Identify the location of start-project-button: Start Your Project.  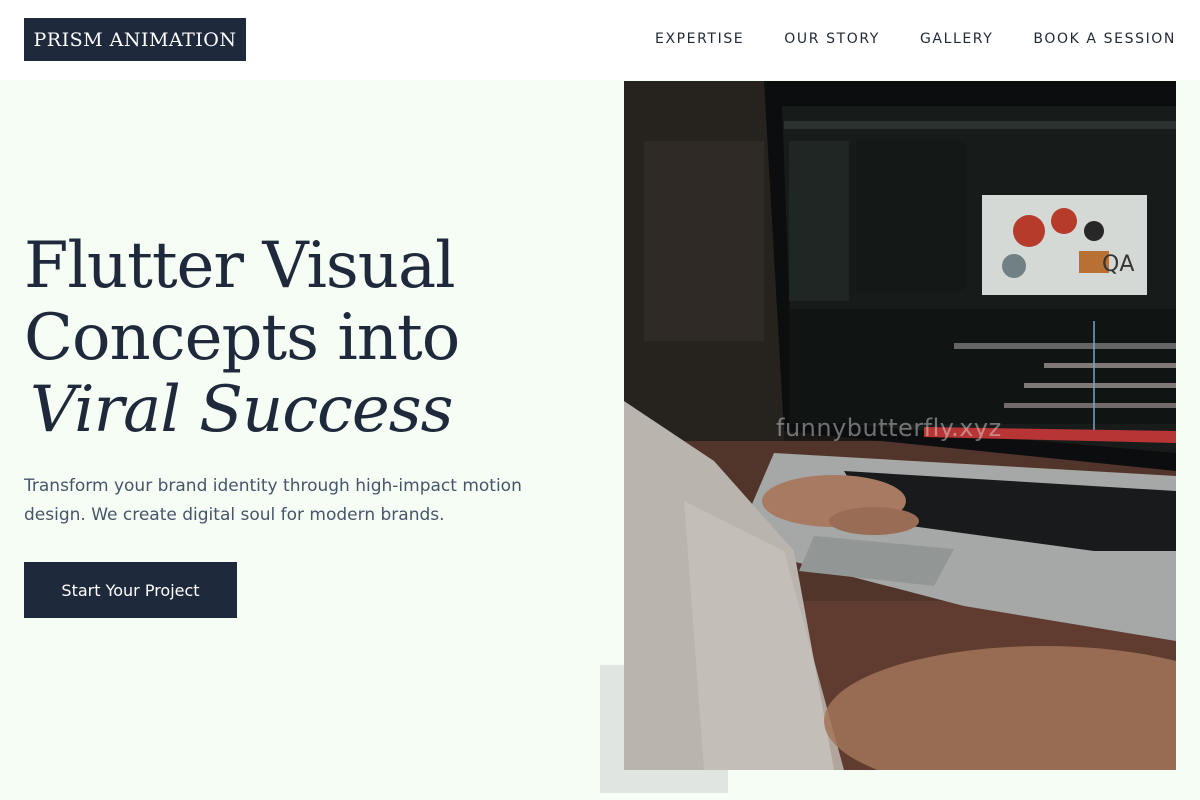
(130, 590).